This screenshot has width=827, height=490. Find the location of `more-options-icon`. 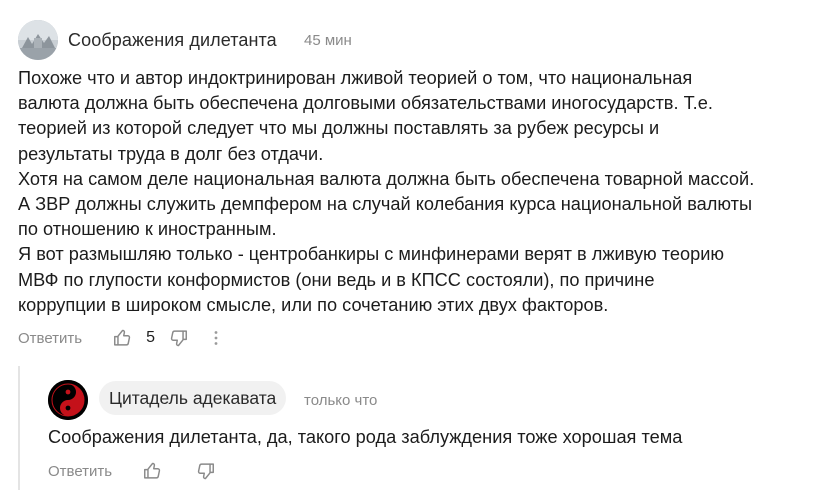

more-options-icon is located at coordinates (216, 338).